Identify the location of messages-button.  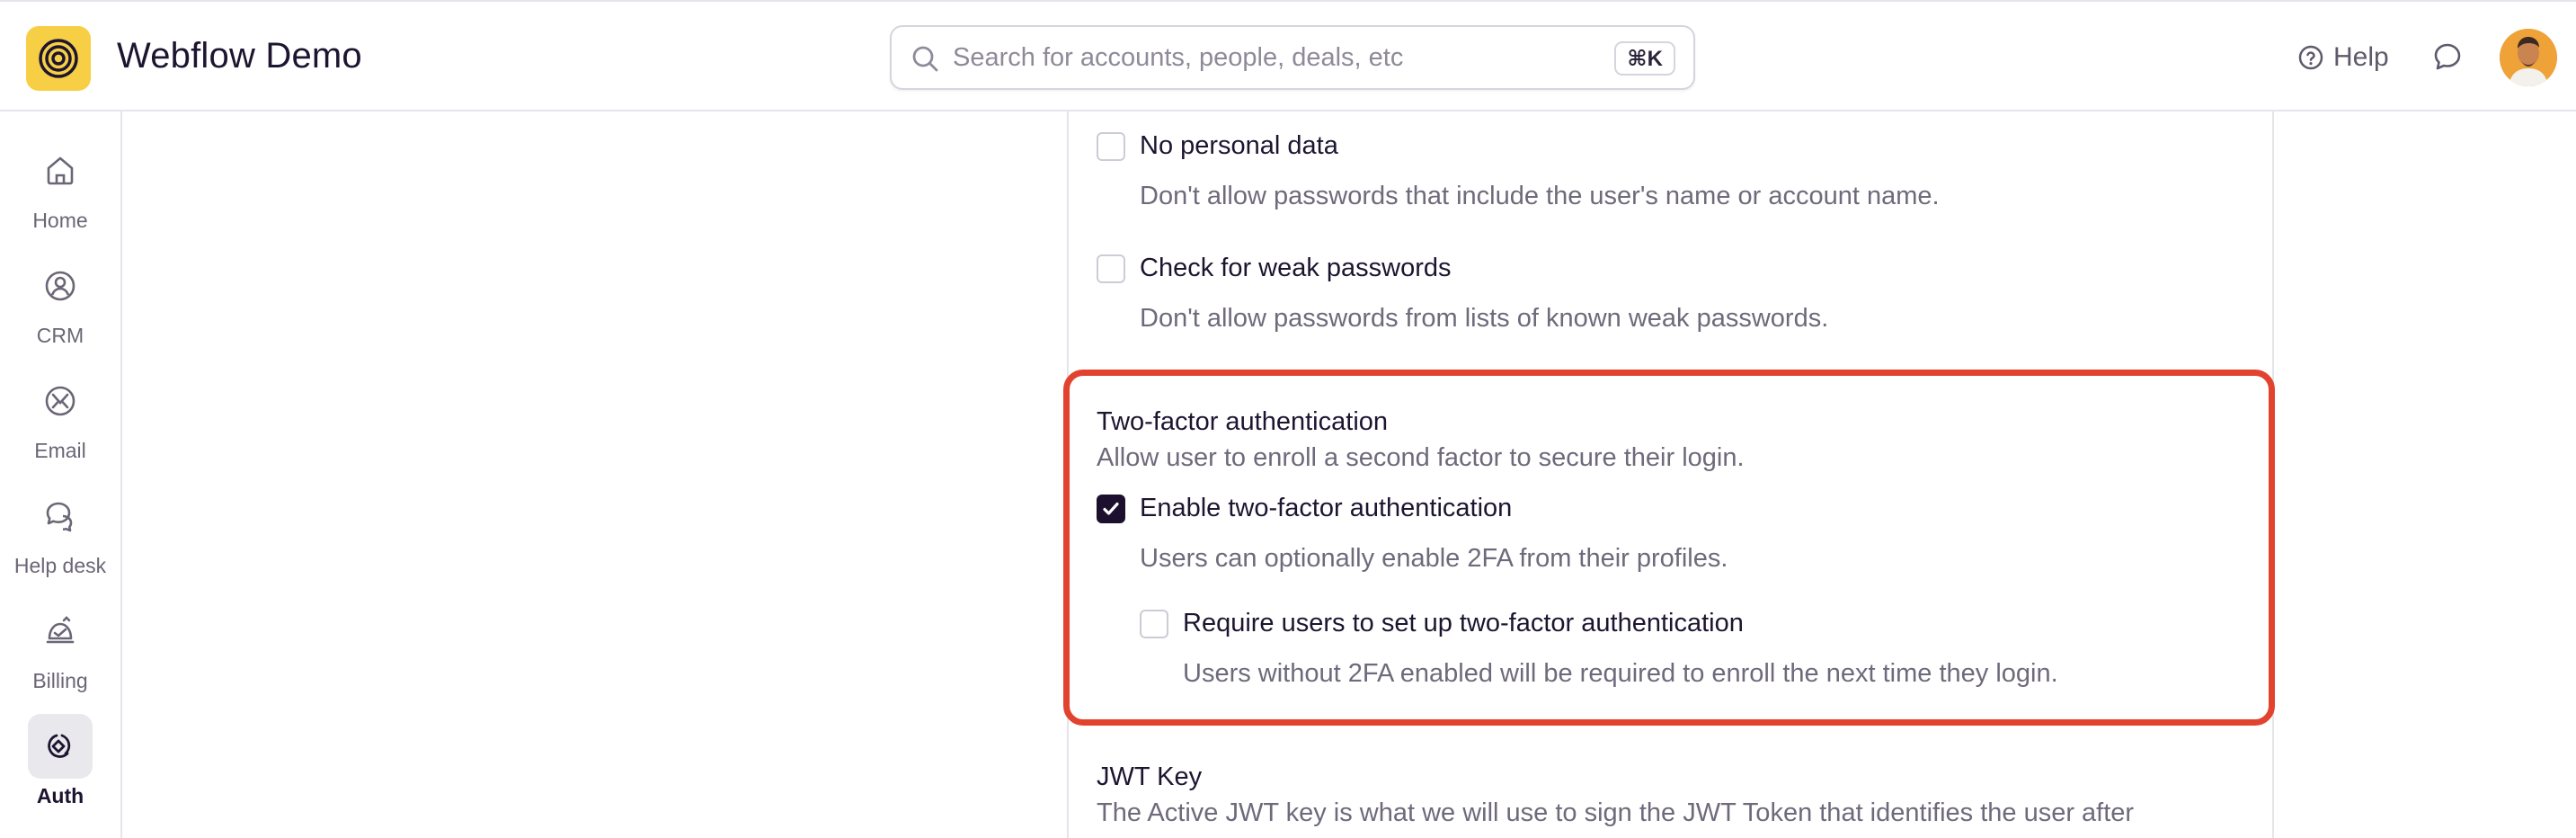
(2447, 58).